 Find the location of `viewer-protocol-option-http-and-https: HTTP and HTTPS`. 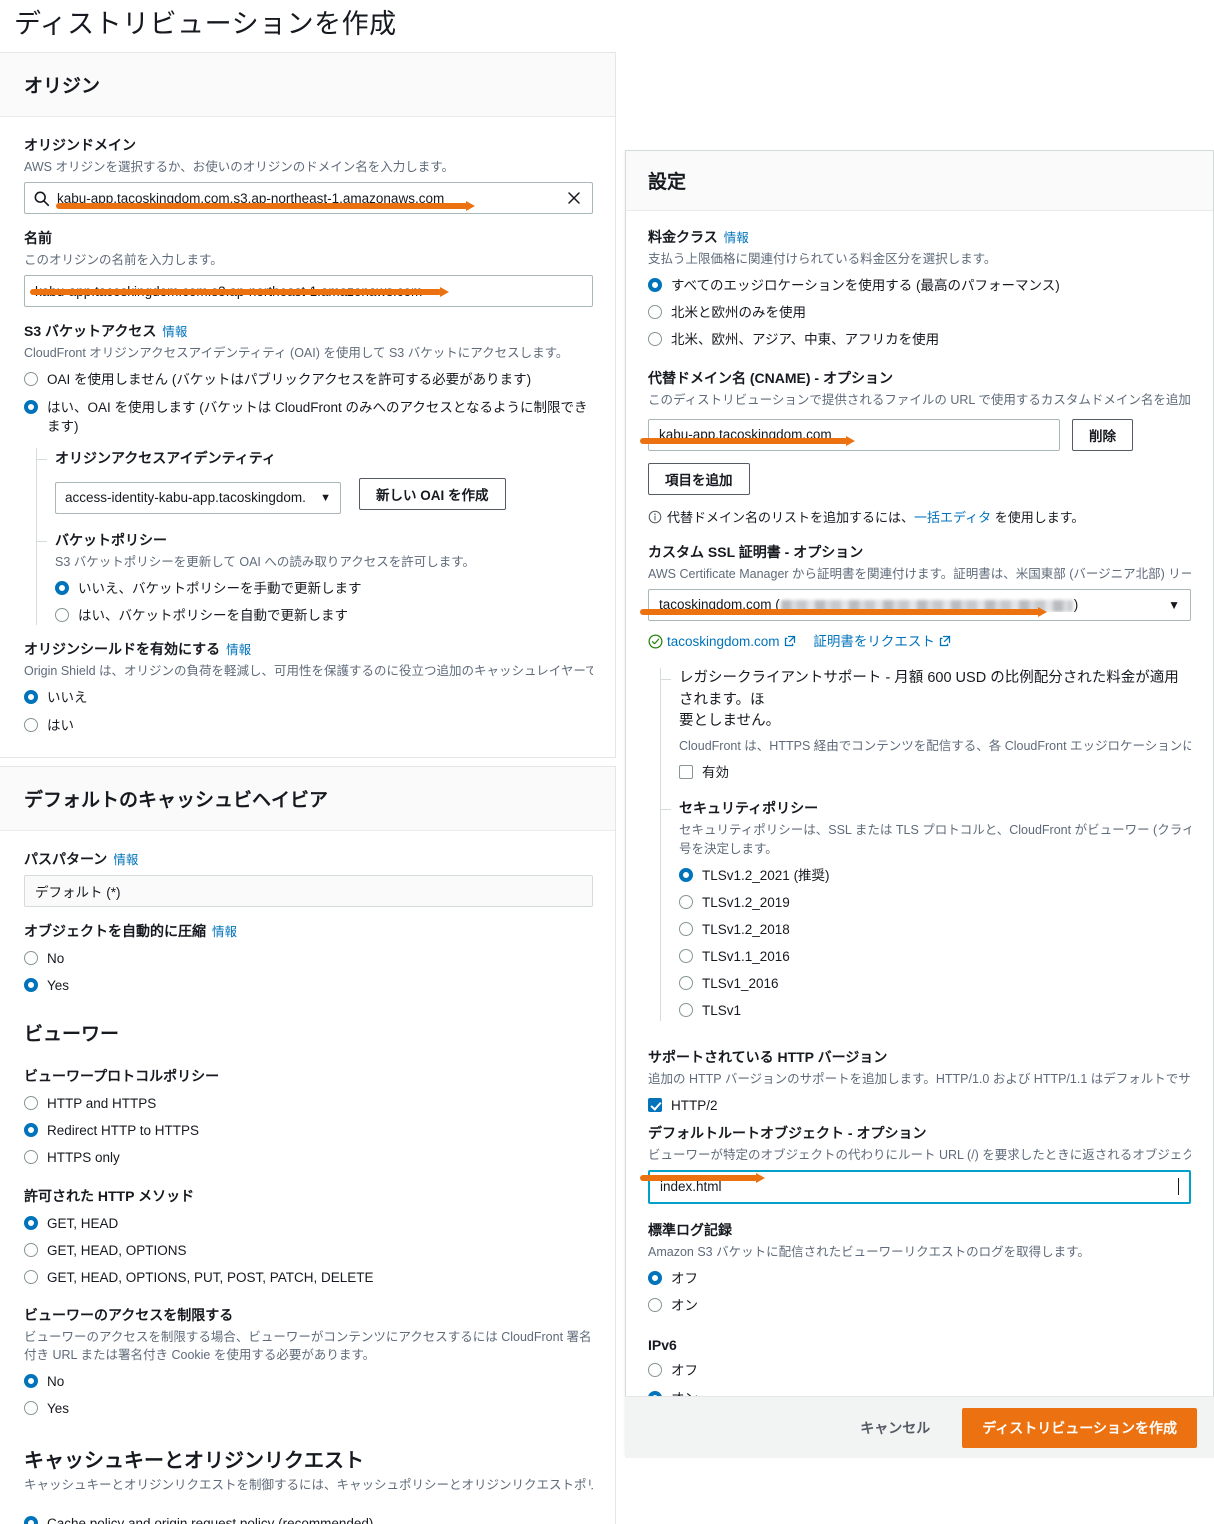

viewer-protocol-option-http-and-https: HTTP and HTTPS is located at coordinates (308, 1103).